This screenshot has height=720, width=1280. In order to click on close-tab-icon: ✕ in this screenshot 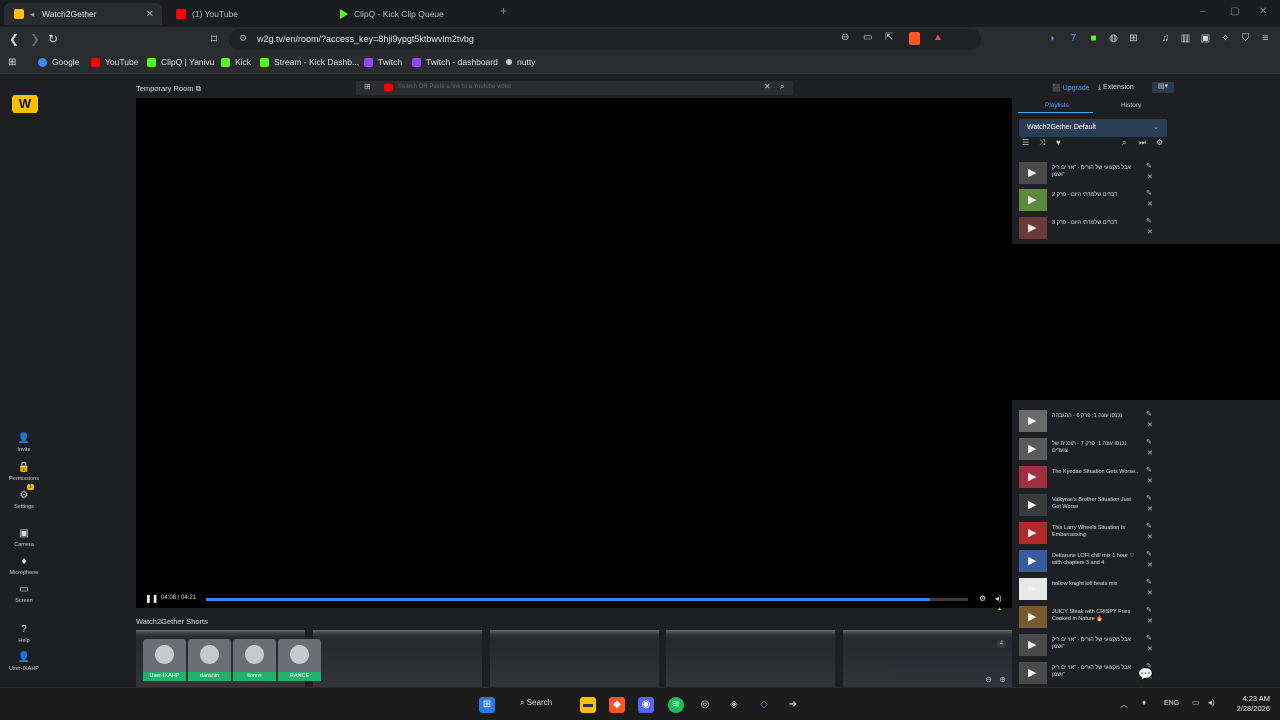, I will do `click(150, 14)`.